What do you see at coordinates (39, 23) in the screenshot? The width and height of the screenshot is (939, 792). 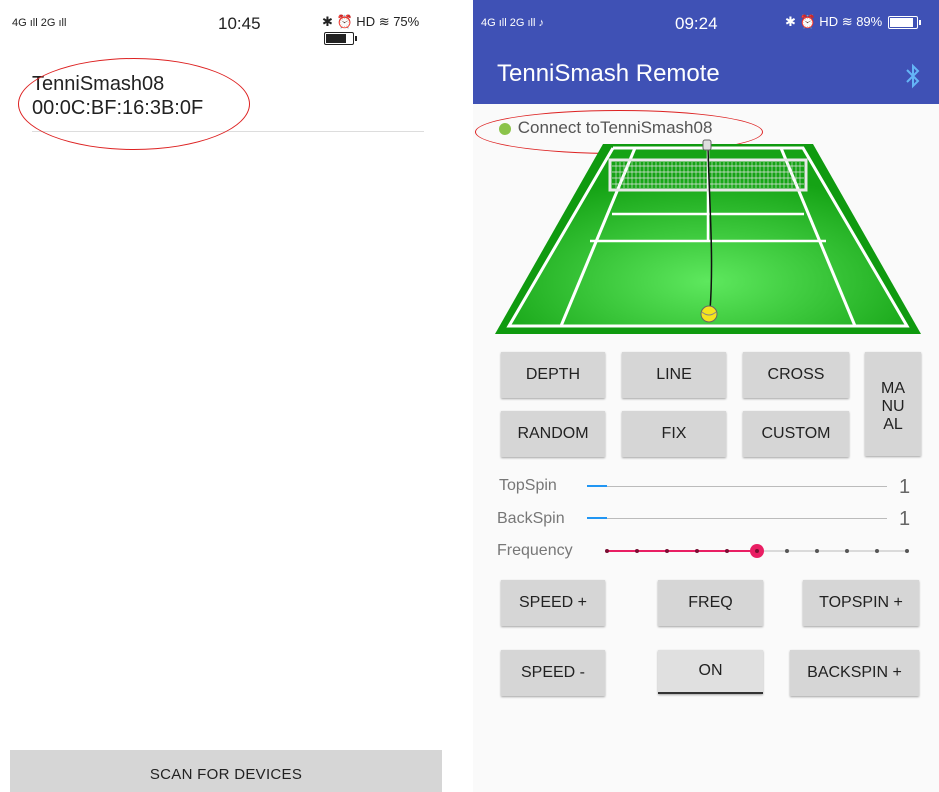 I see `signal-indicator: 4G ıll 2G ıll` at bounding box center [39, 23].